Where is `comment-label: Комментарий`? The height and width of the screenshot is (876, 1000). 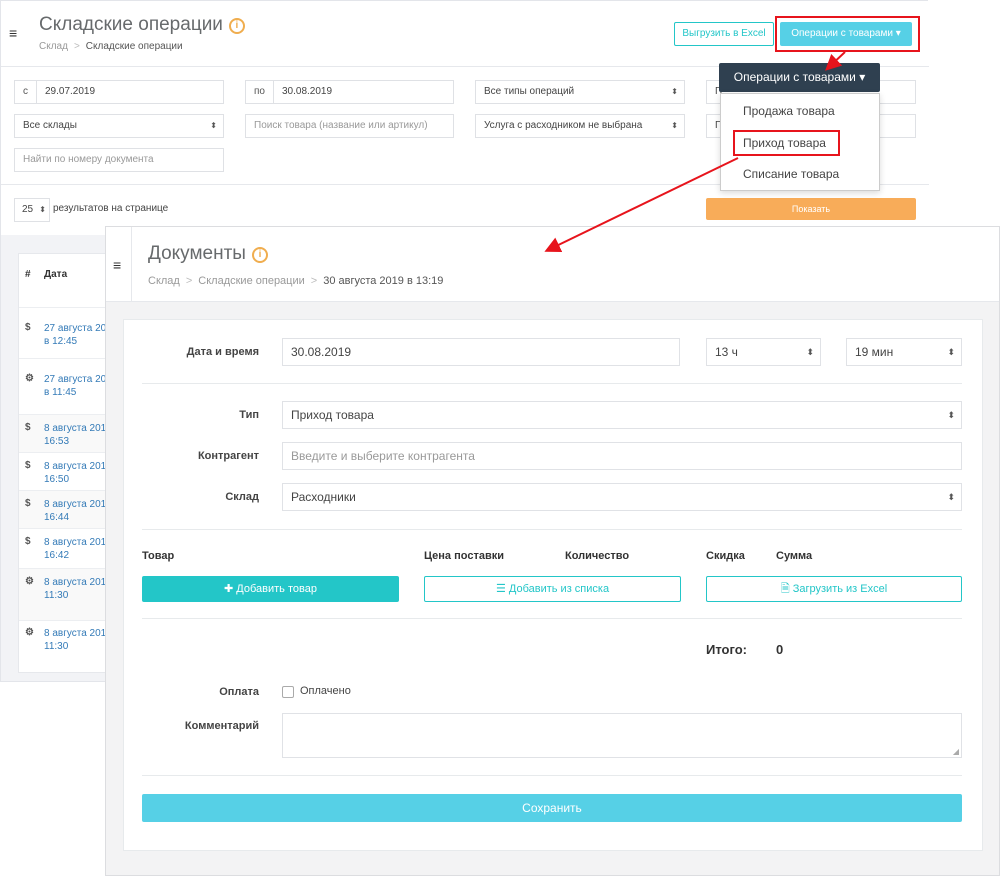
comment-label: Комментарий is located at coordinates (221, 726).